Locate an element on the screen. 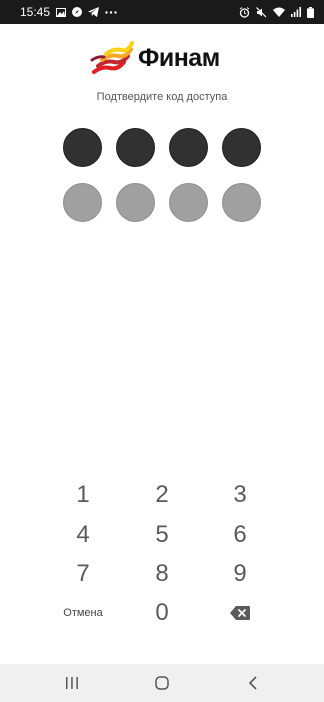  back-icon is located at coordinates (252, 683).